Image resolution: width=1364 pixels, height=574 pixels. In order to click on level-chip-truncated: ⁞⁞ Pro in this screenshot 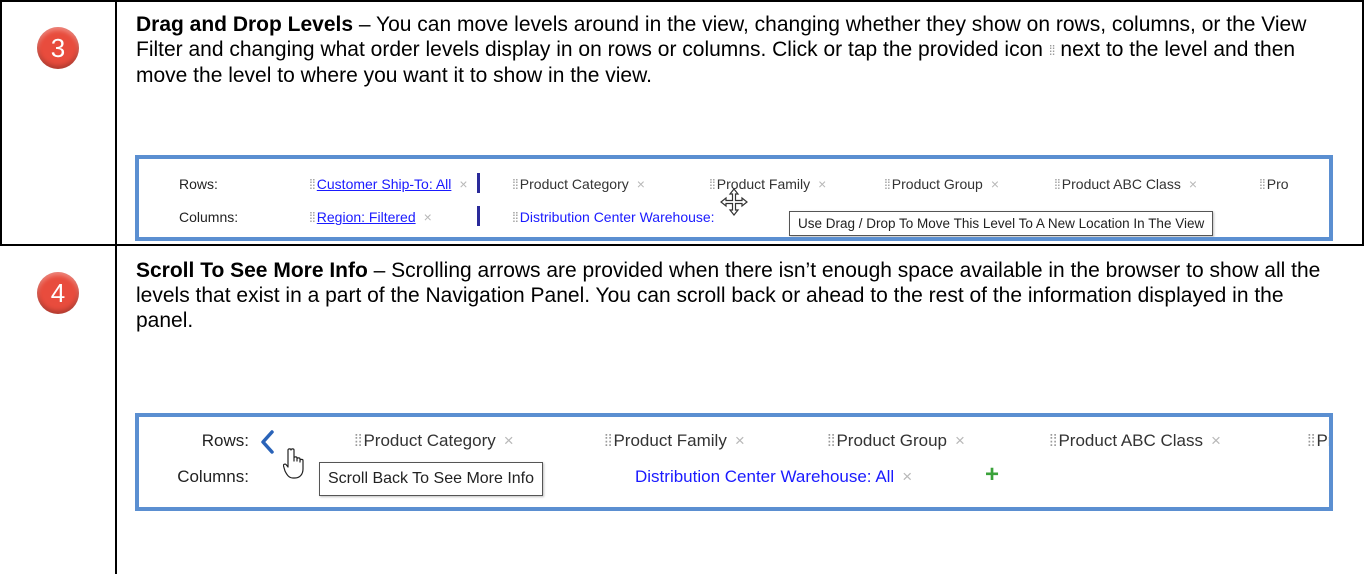, I will do `click(1274, 184)`.